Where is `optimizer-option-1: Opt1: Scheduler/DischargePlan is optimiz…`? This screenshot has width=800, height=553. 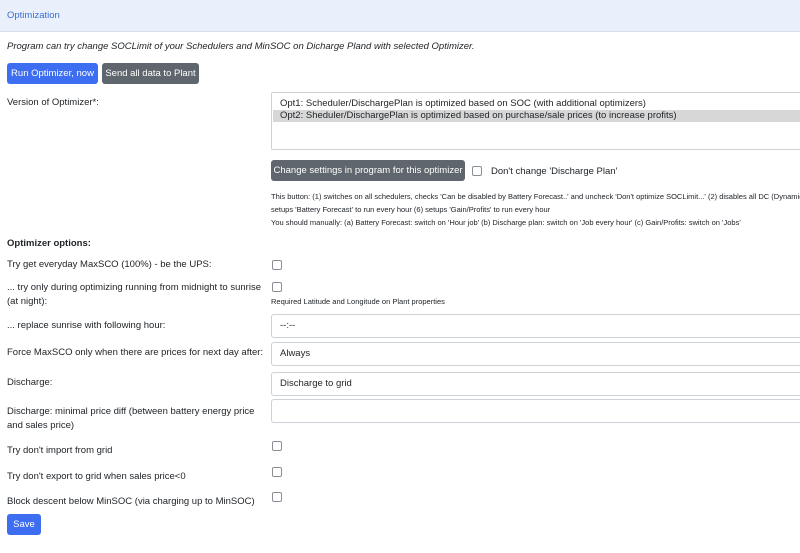
optimizer-option-1: Opt1: Scheduler/DischargePlan is optimiz… is located at coordinates (536, 104).